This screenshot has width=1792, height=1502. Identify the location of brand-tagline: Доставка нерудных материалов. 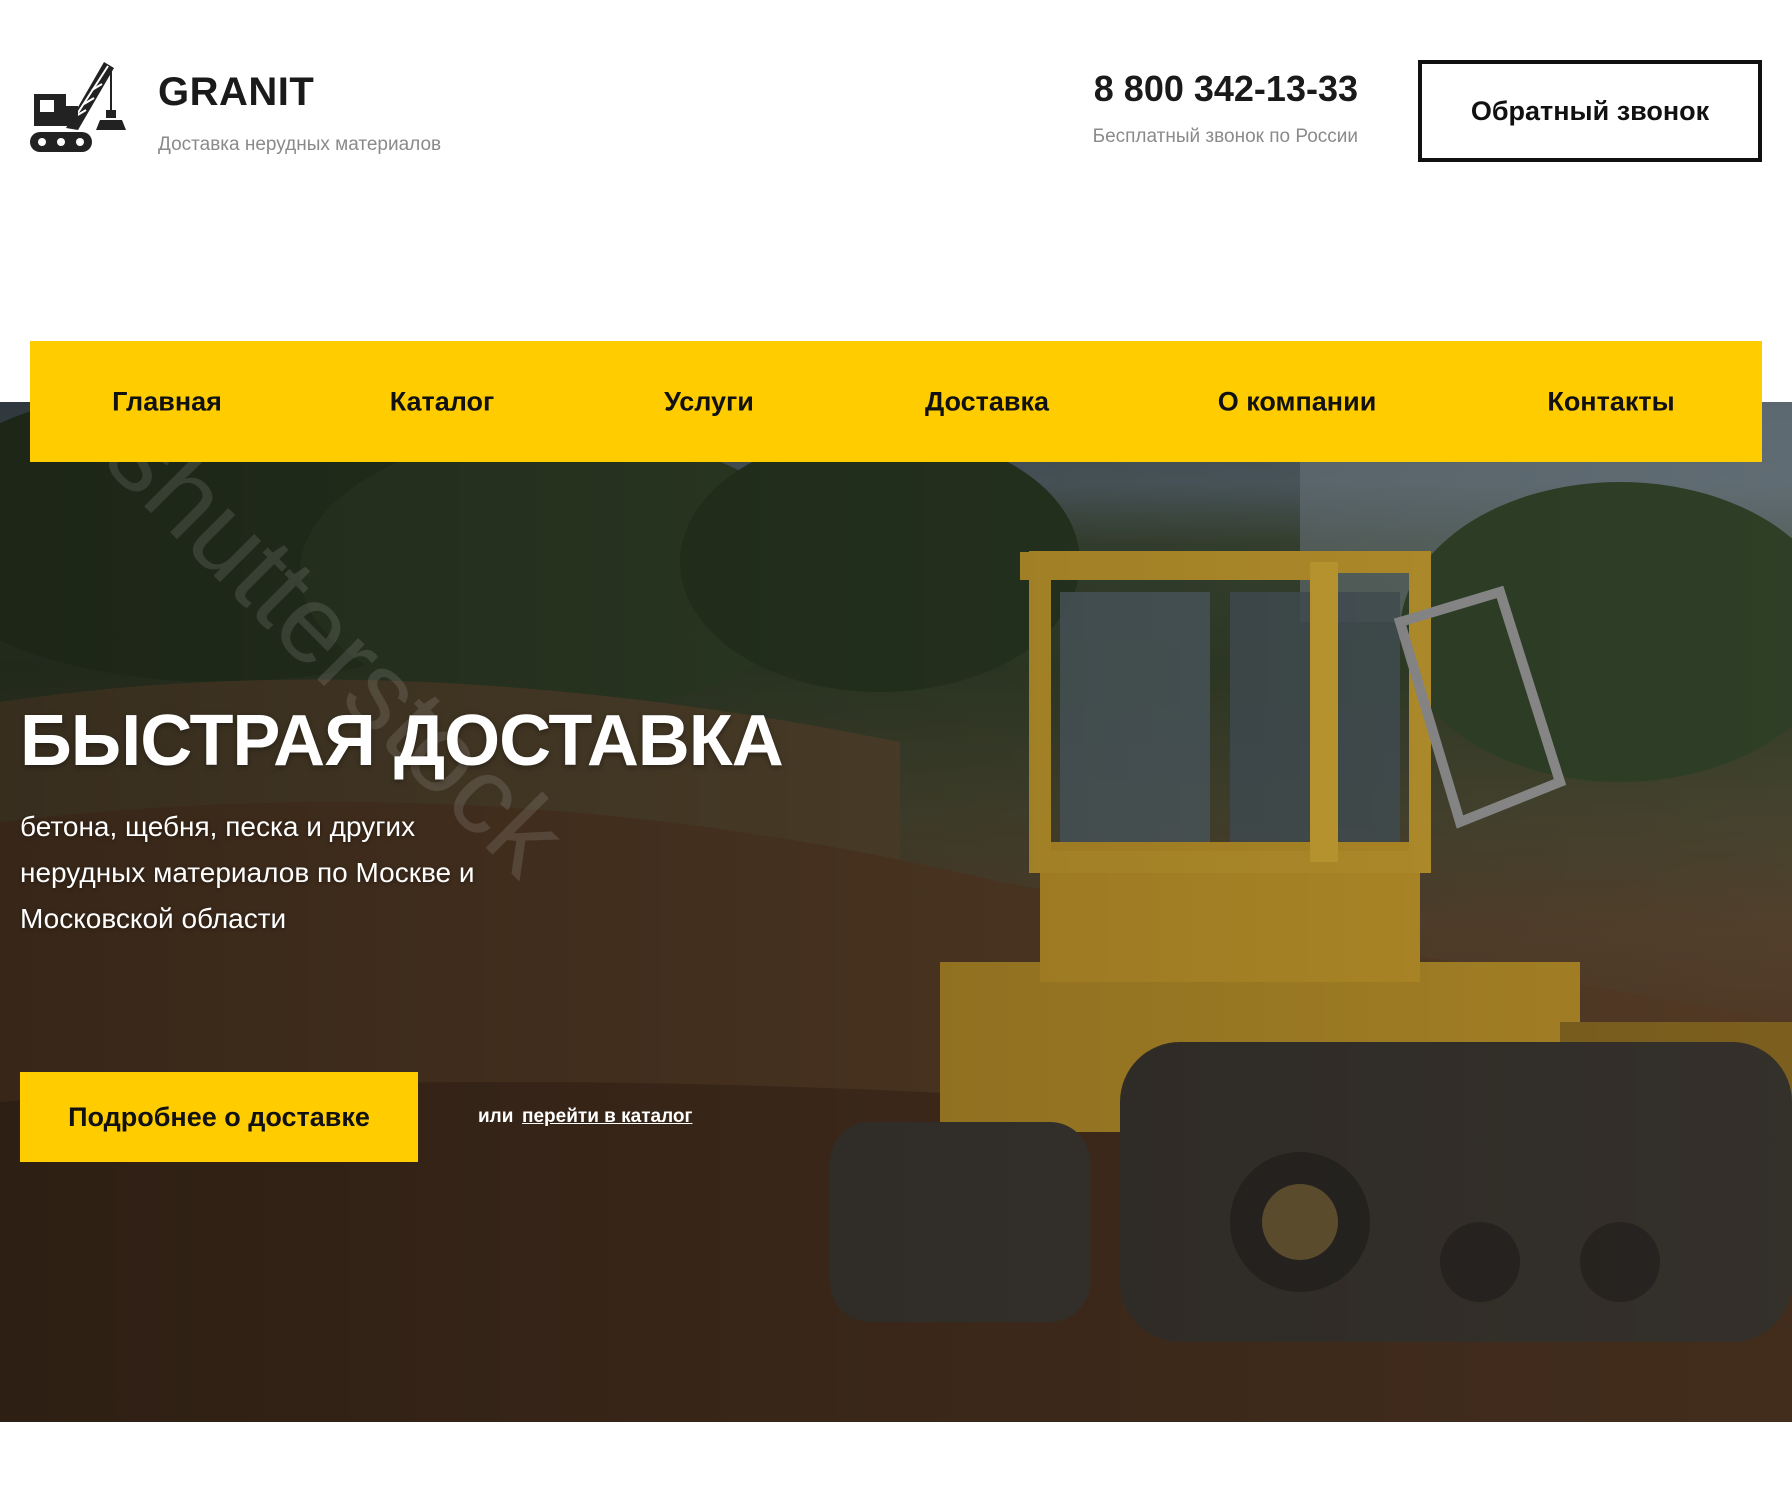
(300, 144).